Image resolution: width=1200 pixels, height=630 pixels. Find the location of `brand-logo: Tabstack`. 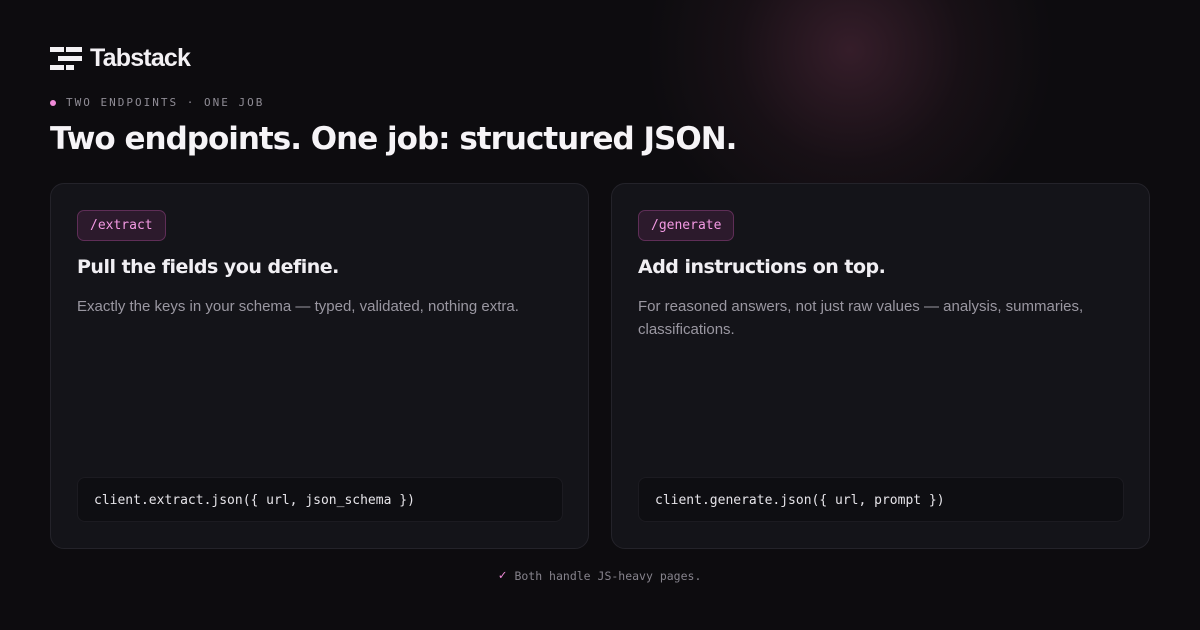

brand-logo: Tabstack is located at coordinates (120, 58).